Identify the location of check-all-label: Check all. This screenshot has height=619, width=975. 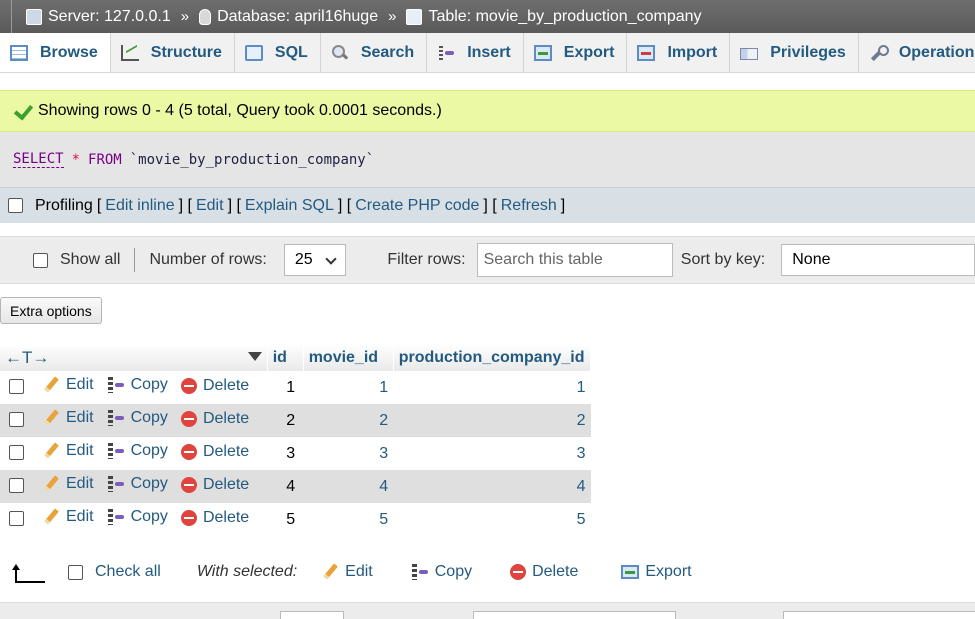
(128, 572).